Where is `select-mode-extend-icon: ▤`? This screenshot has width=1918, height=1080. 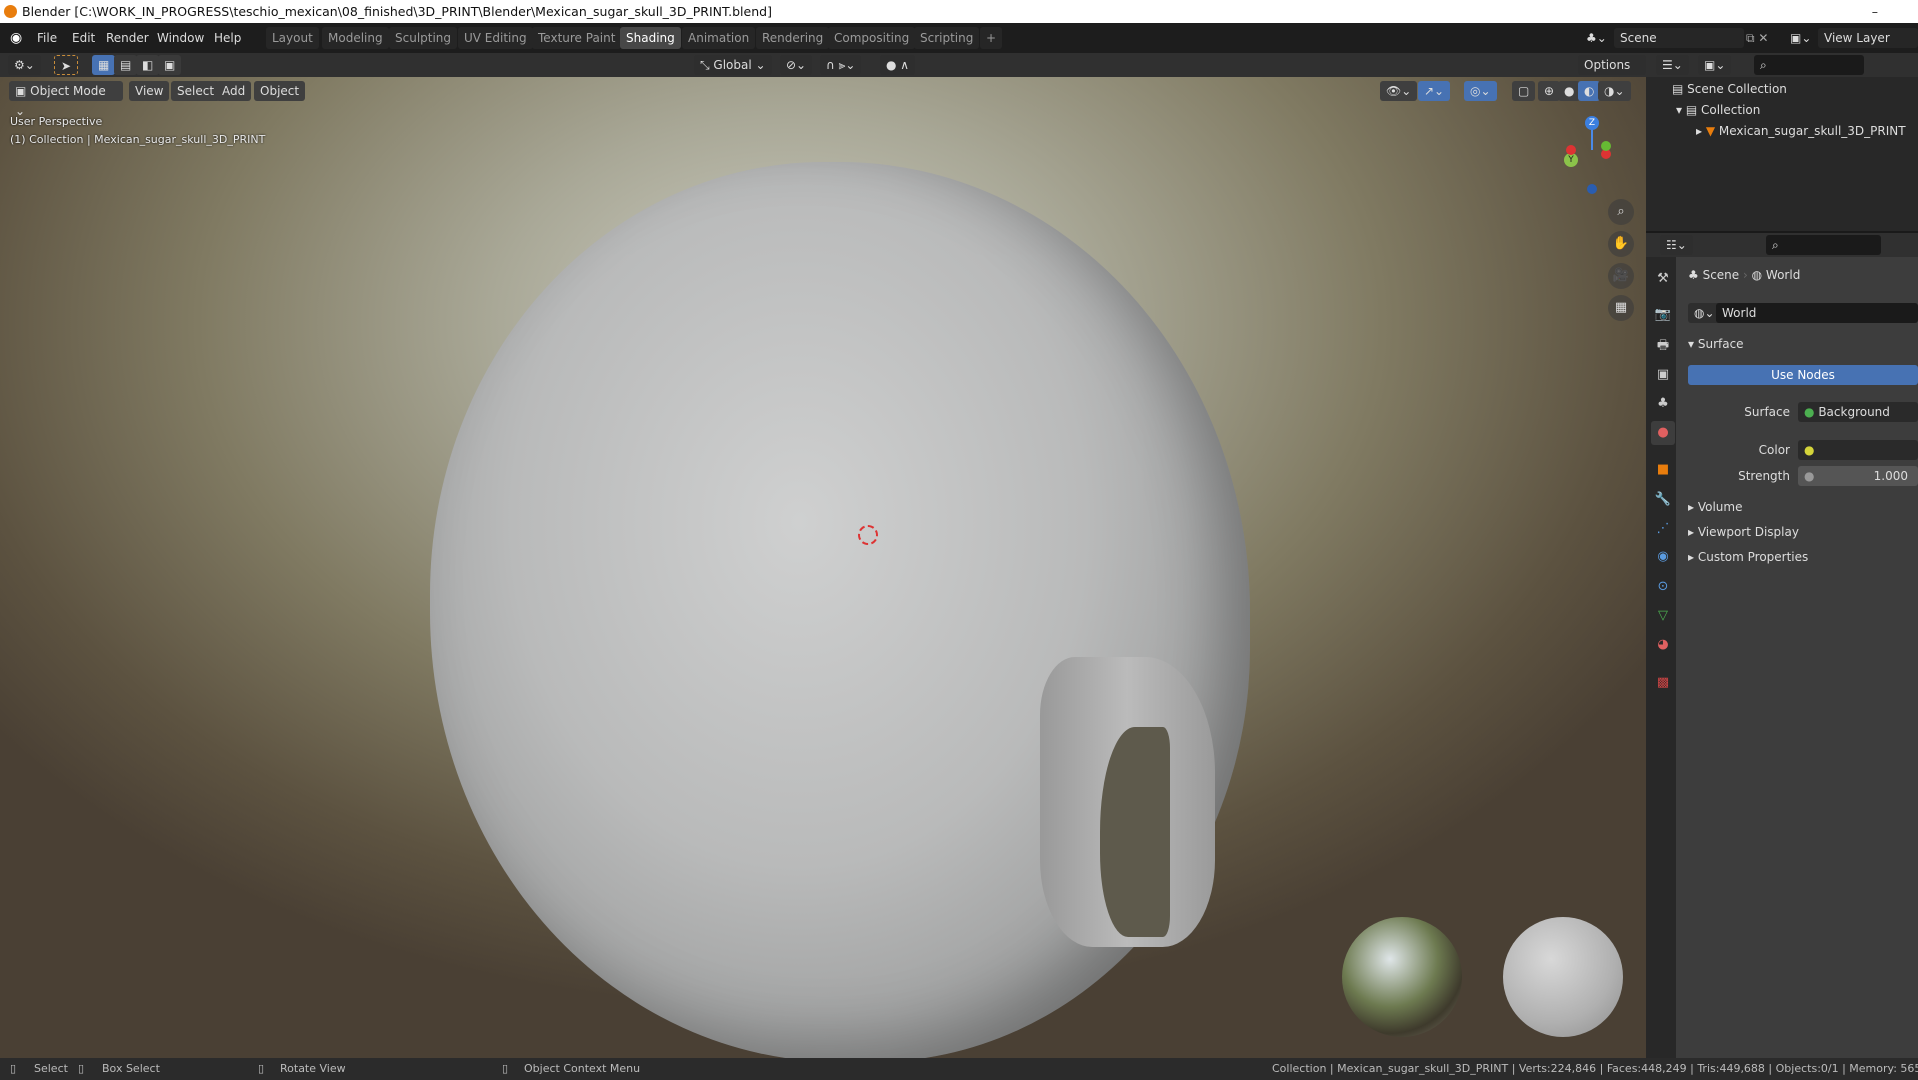
select-mode-extend-icon: ▤ is located at coordinates (126, 65).